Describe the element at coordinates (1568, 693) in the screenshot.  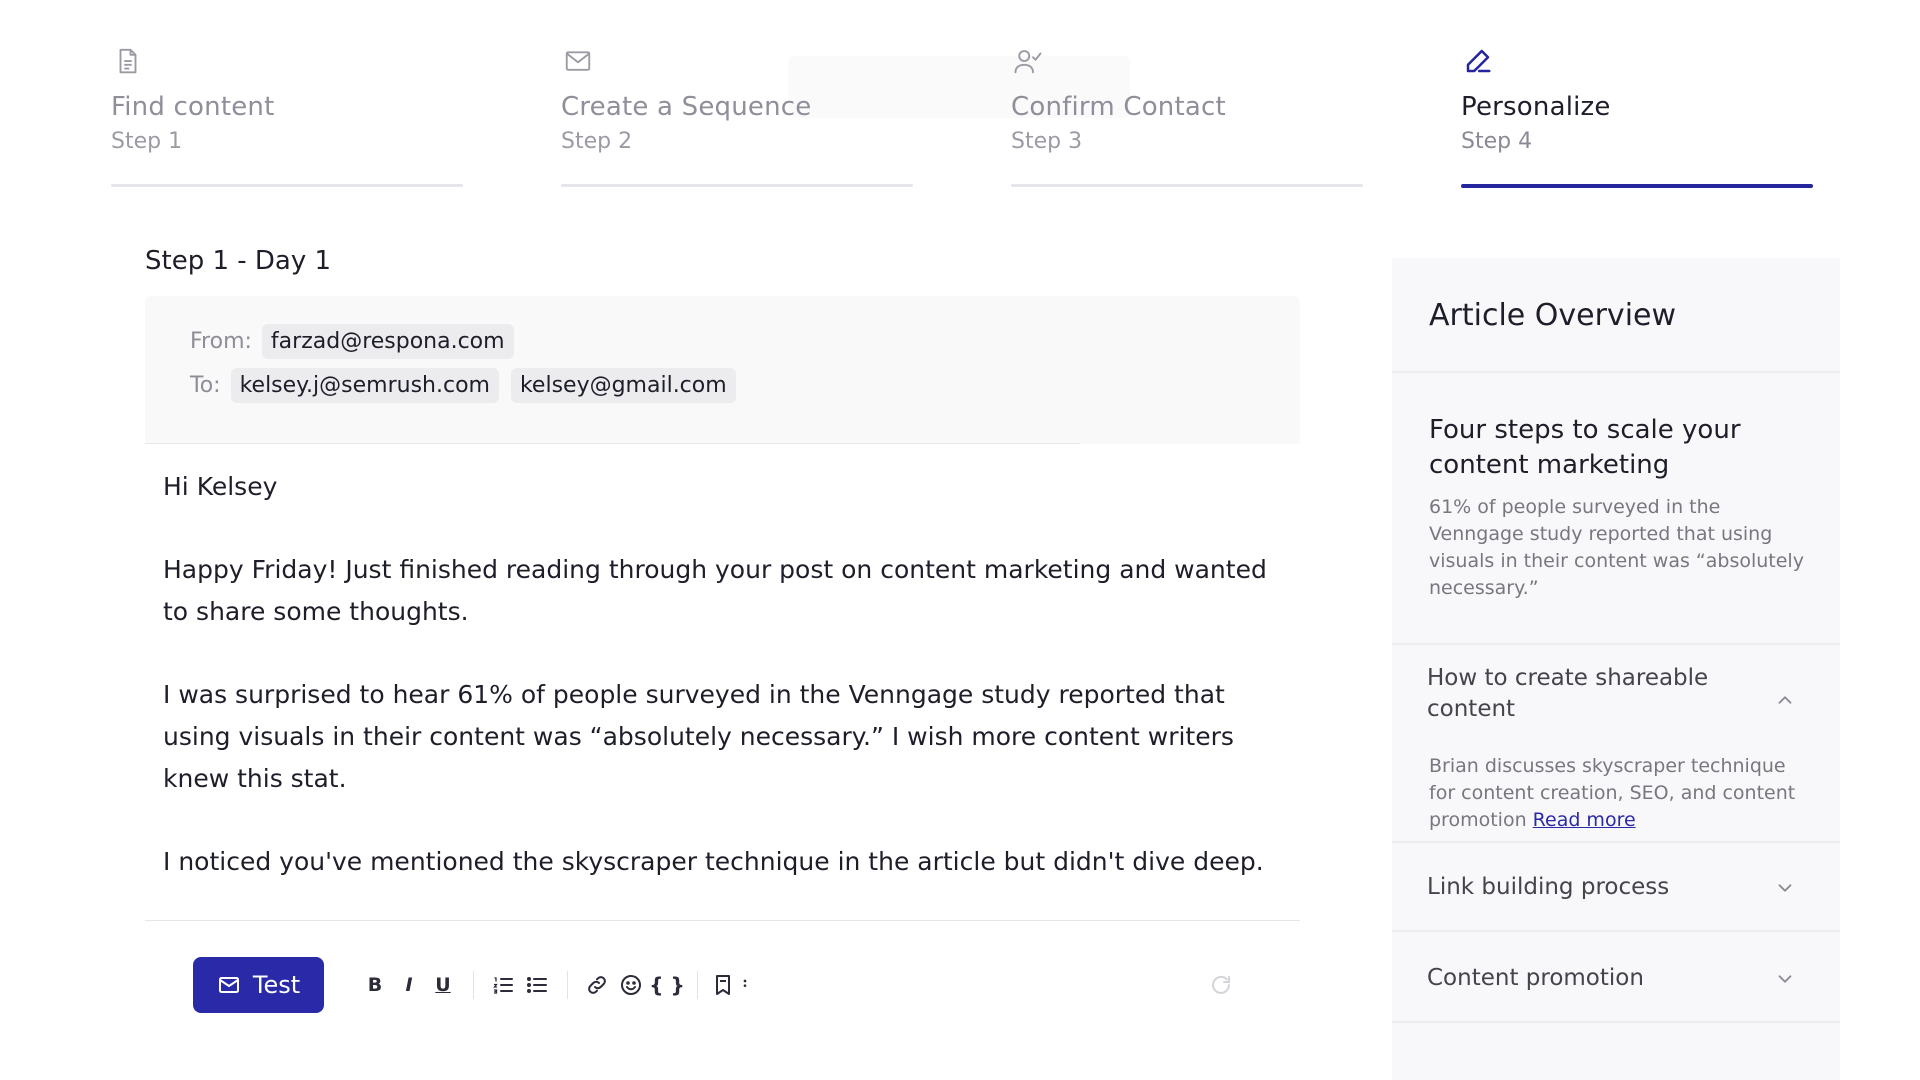
I see `section-title: How to create shareable content` at that location.